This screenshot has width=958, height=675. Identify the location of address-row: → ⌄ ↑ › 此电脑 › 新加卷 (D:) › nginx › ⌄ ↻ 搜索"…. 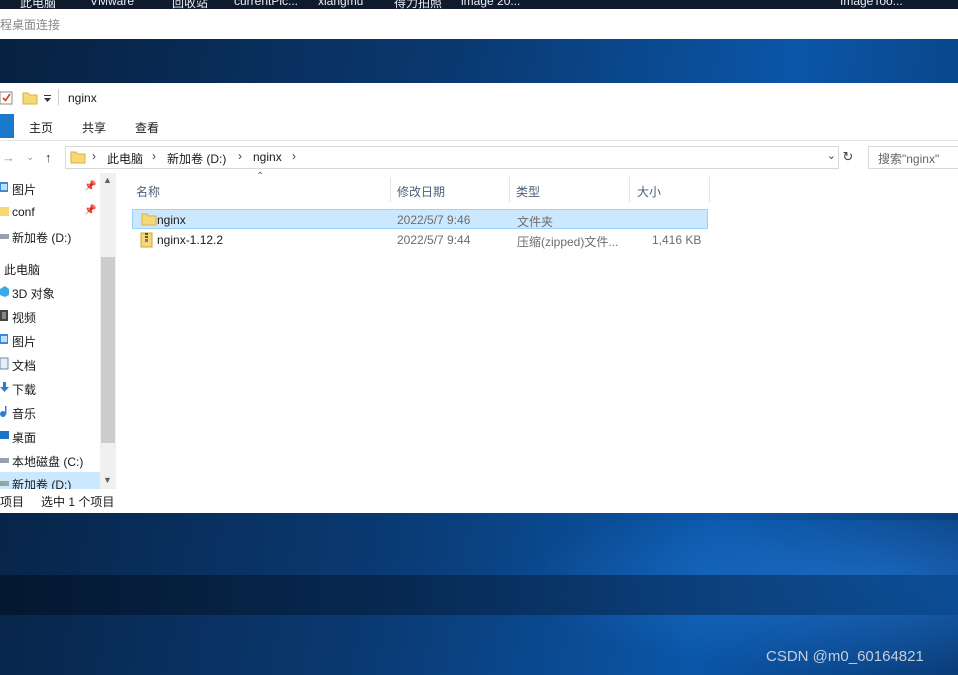
(479, 157).